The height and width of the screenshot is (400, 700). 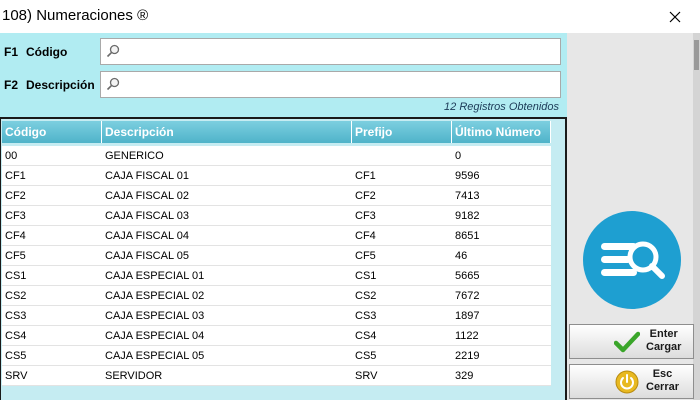 I want to click on column-header-codigo: Código, so click(x=52, y=132).